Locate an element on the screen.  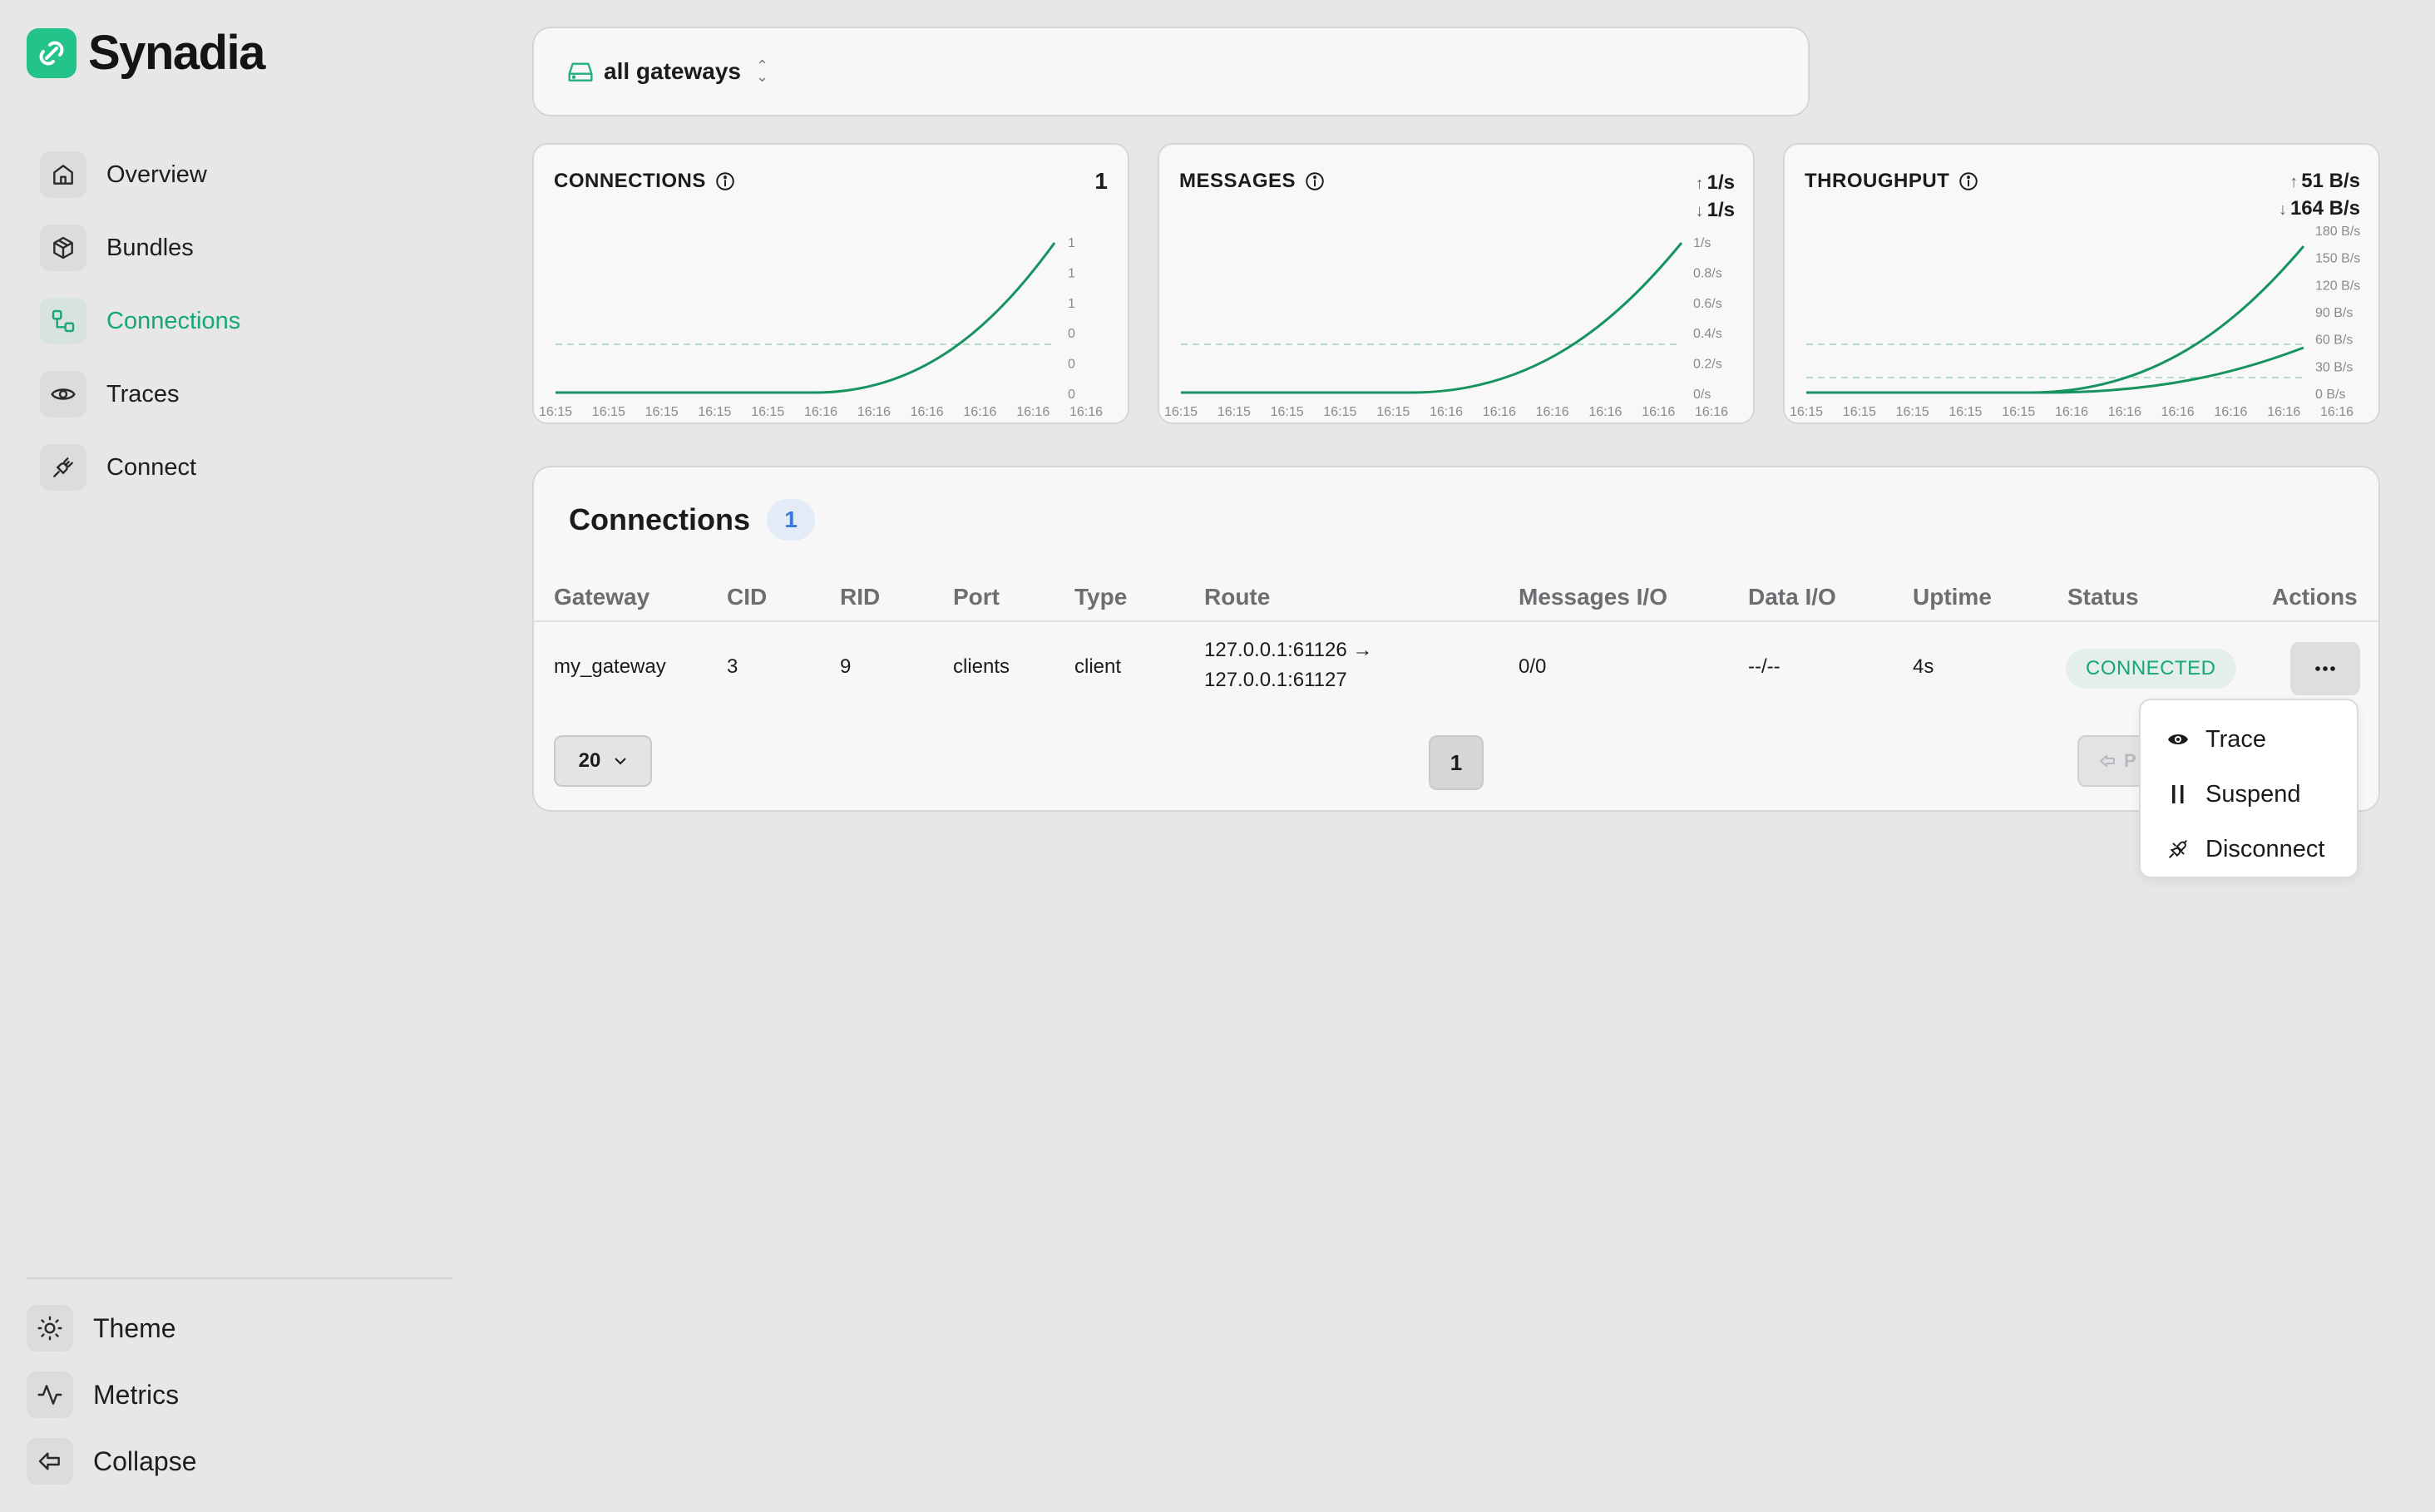
logo: Synadia is located at coordinates (146, 53).